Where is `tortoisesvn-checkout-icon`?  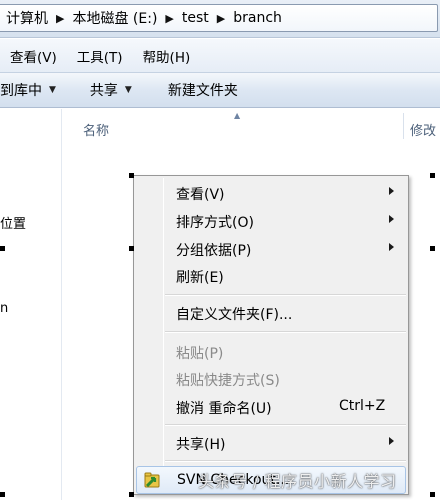 tortoisesvn-checkout-icon is located at coordinates (152, 480).